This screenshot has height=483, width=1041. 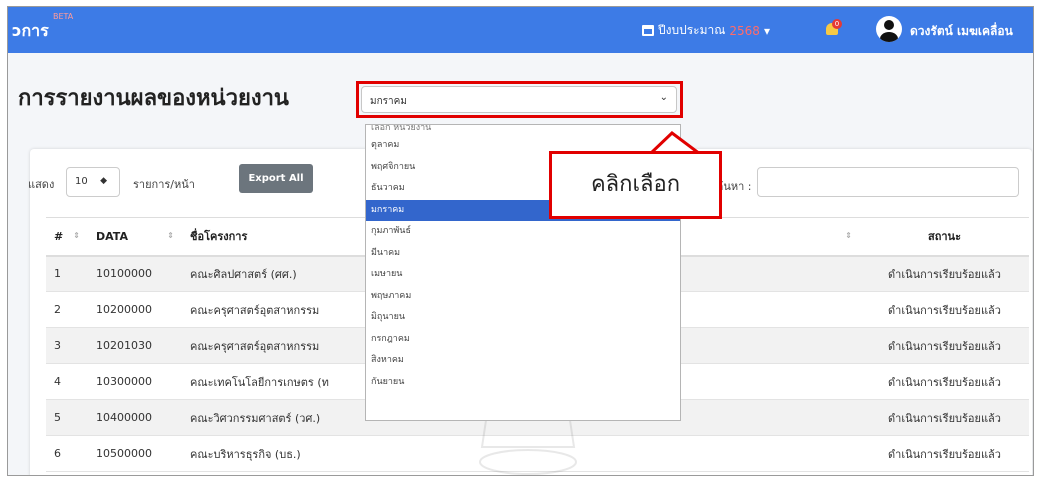 What do you see at coordinates (523, 361) in the screenshot?
I see `dropdown-option: สิงหาคม` at bounding box center [523, 361].